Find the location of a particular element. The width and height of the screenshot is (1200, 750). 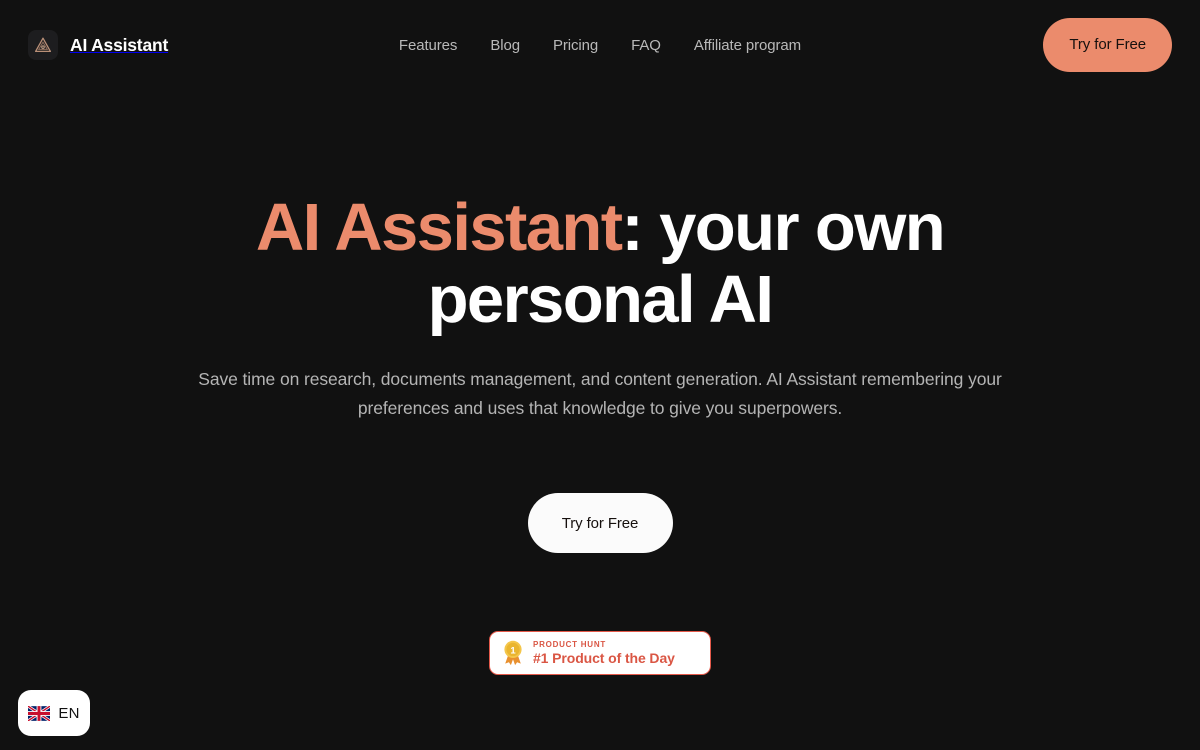

header-try-for-free-button: Try for Free is located at coordinates (1107, 45).